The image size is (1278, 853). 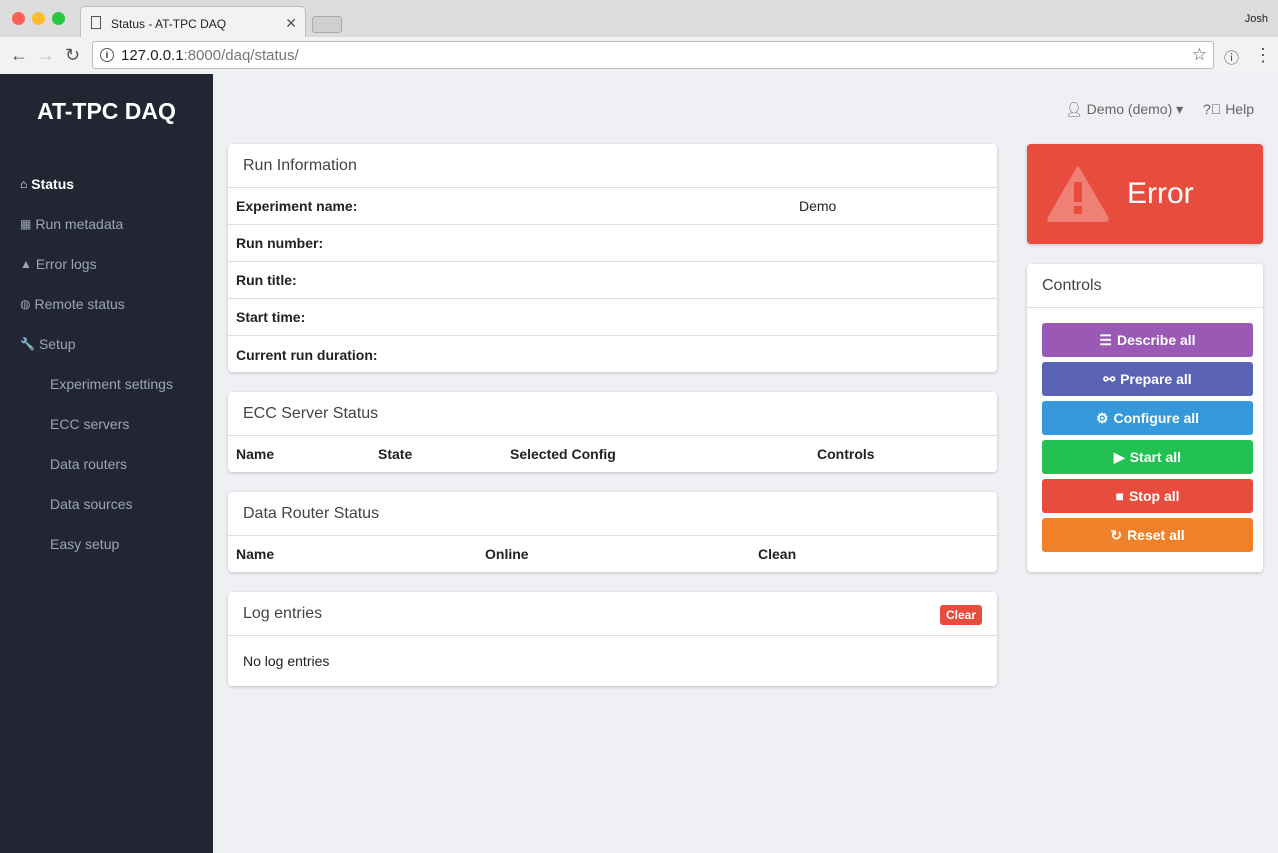 What do you see at coordinates (777, 554) in the screenshot?
I see `column-header: Clean` at bounding box center [777, 554].